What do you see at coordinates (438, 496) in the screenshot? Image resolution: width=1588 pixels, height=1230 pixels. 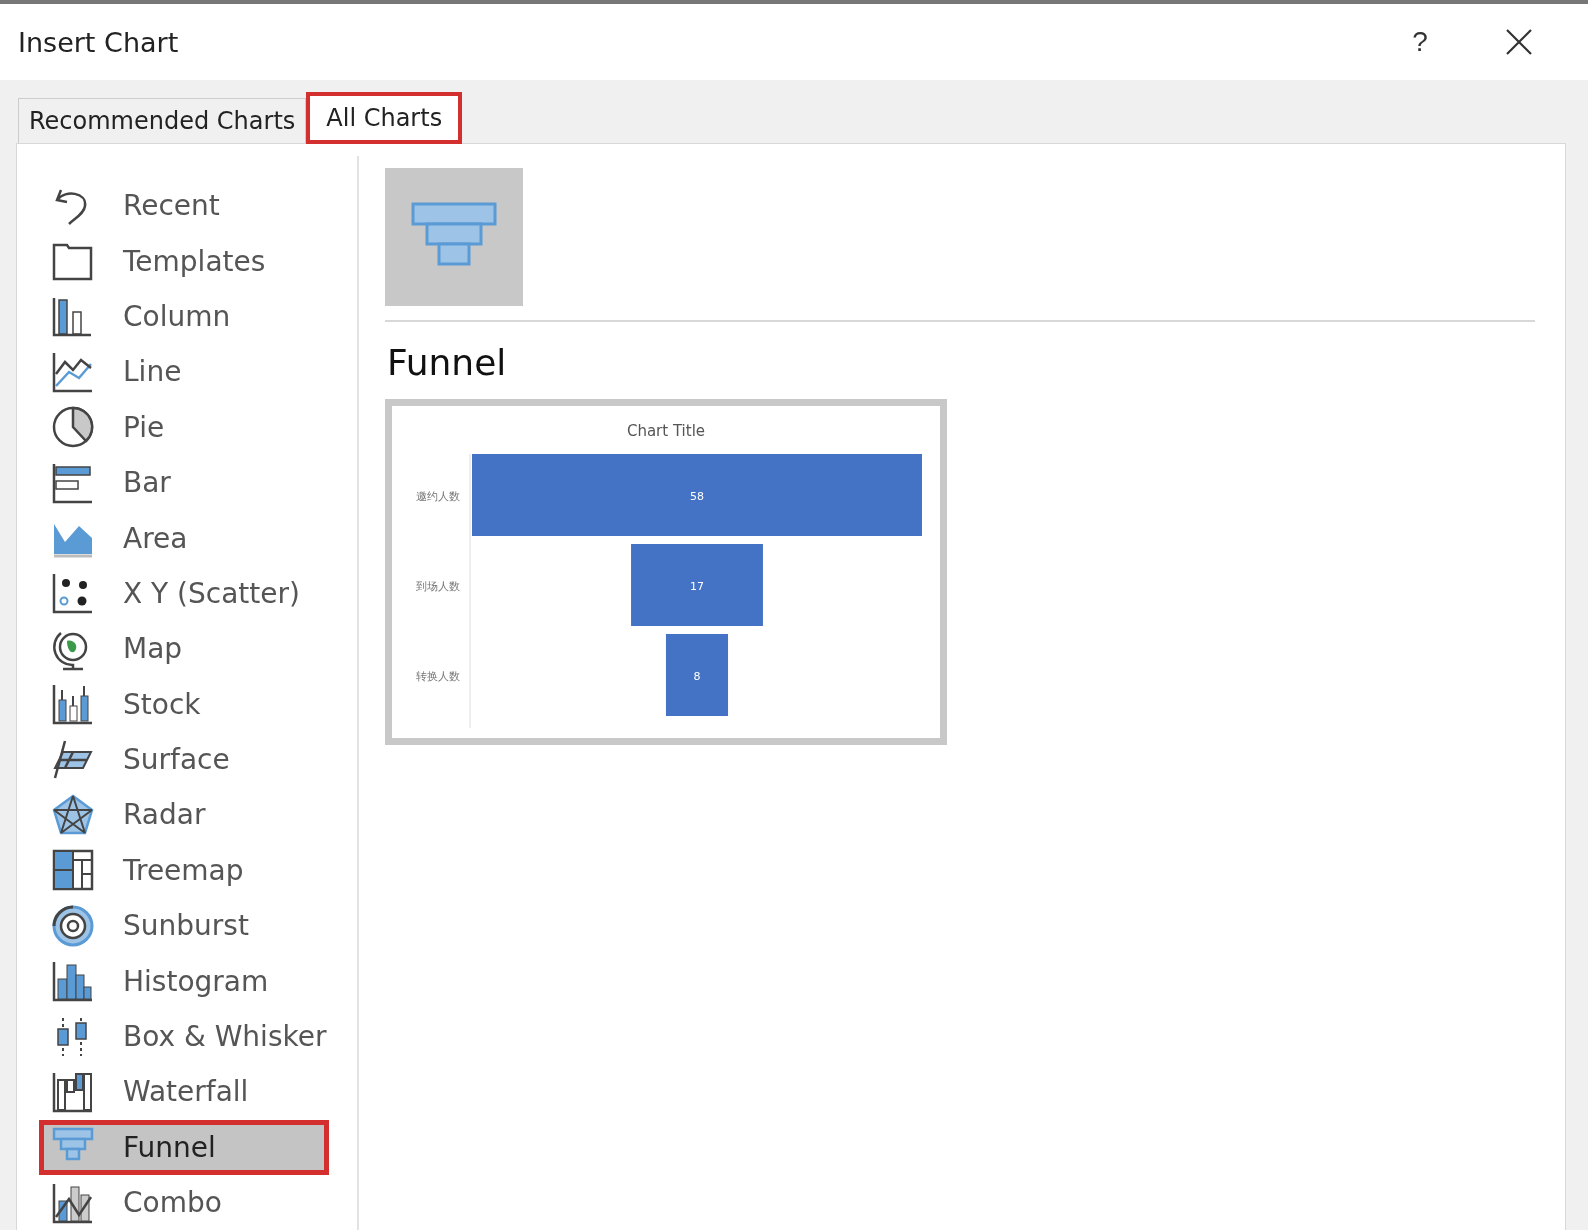 I see `category-label: 邀约人数` at bounding box center [438, 496].